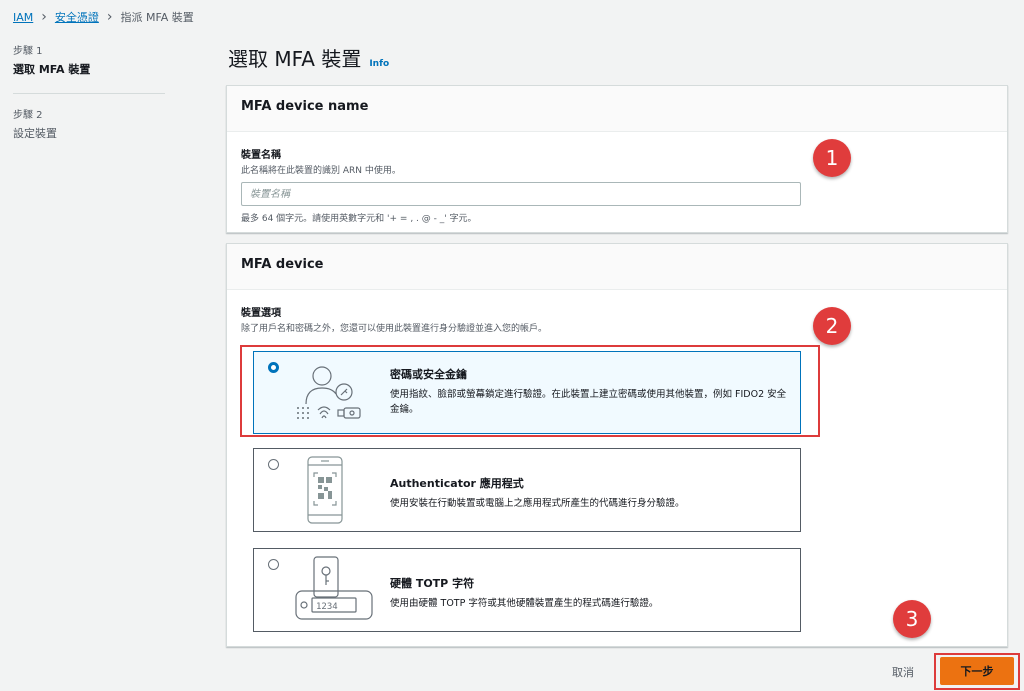 The width and height of the screenshot is (1024, 691). What do you see at coordinates (28, 51) in the screenshot?
I see `step-1-label: 步驟 1` at bounding box center [28, 51].